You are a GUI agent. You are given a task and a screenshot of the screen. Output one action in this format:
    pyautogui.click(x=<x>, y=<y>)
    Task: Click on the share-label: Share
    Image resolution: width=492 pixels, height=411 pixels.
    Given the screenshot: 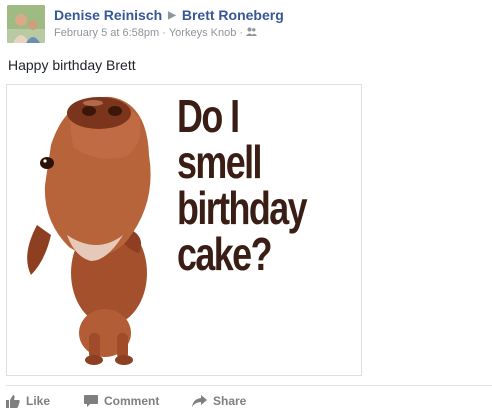 What is the action you would take?
    pyautogui.click(x=230, y=401)
    